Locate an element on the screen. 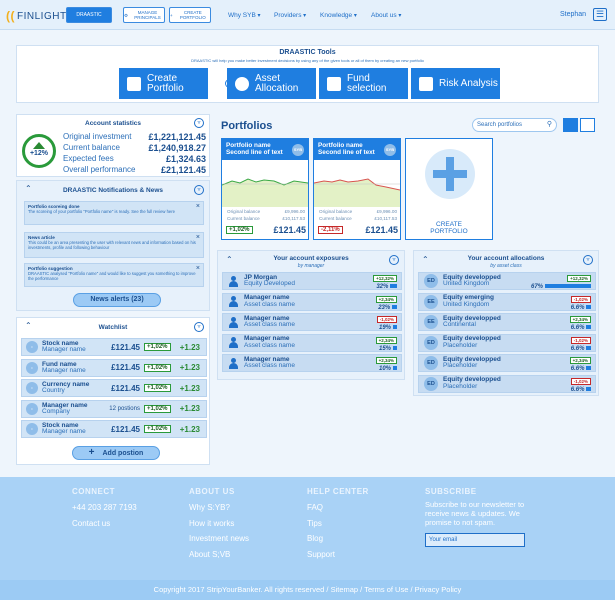  draastic-button: DRAASTIC is located at coordinates (89, 15).